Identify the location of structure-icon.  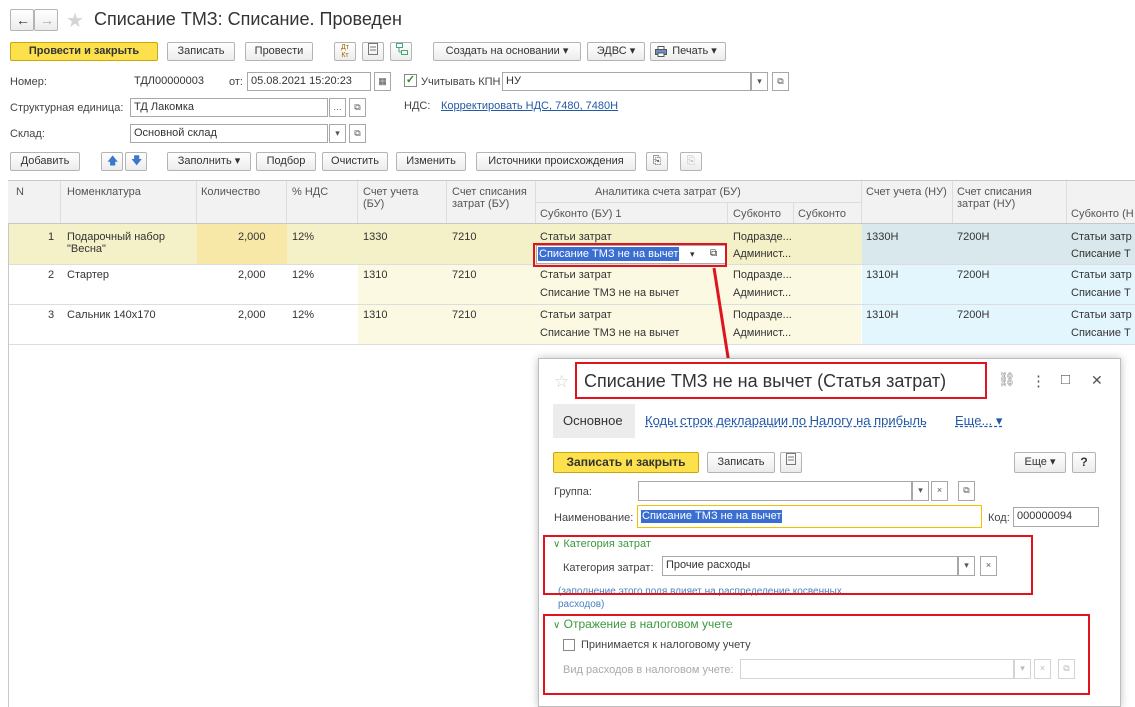
(401, 51).